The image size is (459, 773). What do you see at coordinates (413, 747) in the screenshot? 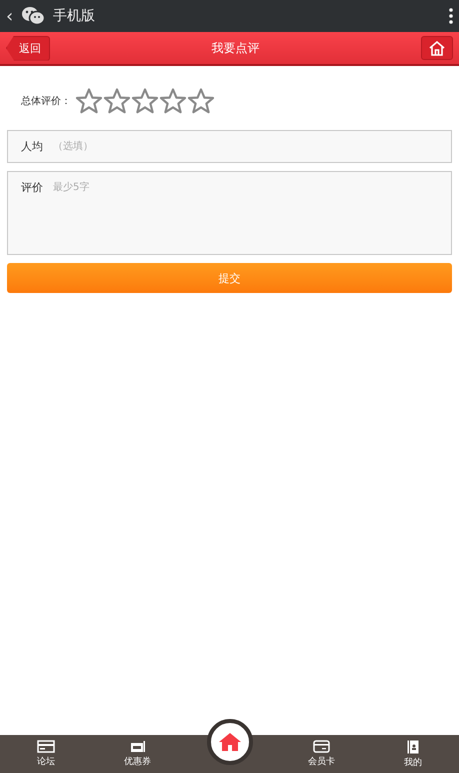
I see `profile-icon` at bounding box center [413, 747].